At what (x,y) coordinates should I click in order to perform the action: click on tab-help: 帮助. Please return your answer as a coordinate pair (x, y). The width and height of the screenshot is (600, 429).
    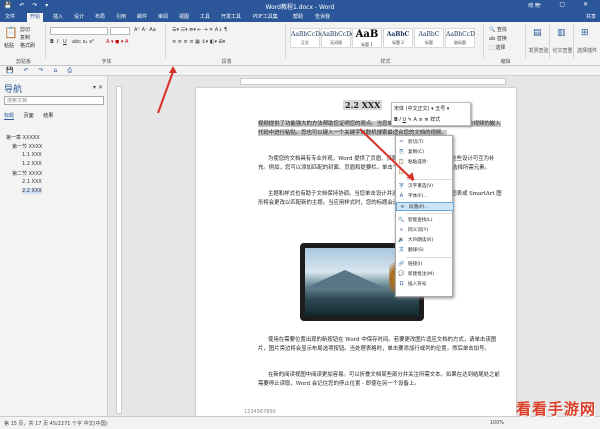
    Looking at the image, I should click on (298, 17).